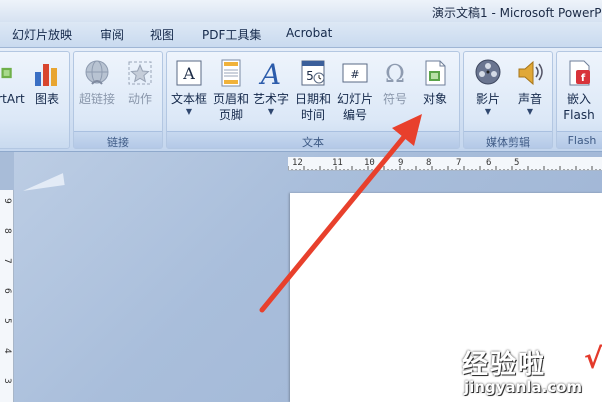 Image resolution: width=602 pixels, height=402 pixels. What do you see at coordinates (517, 13) in the screenshot?
I see `window-title: 演示文稿1 - Microsoft PowerP` at bounding box center [517, 13].